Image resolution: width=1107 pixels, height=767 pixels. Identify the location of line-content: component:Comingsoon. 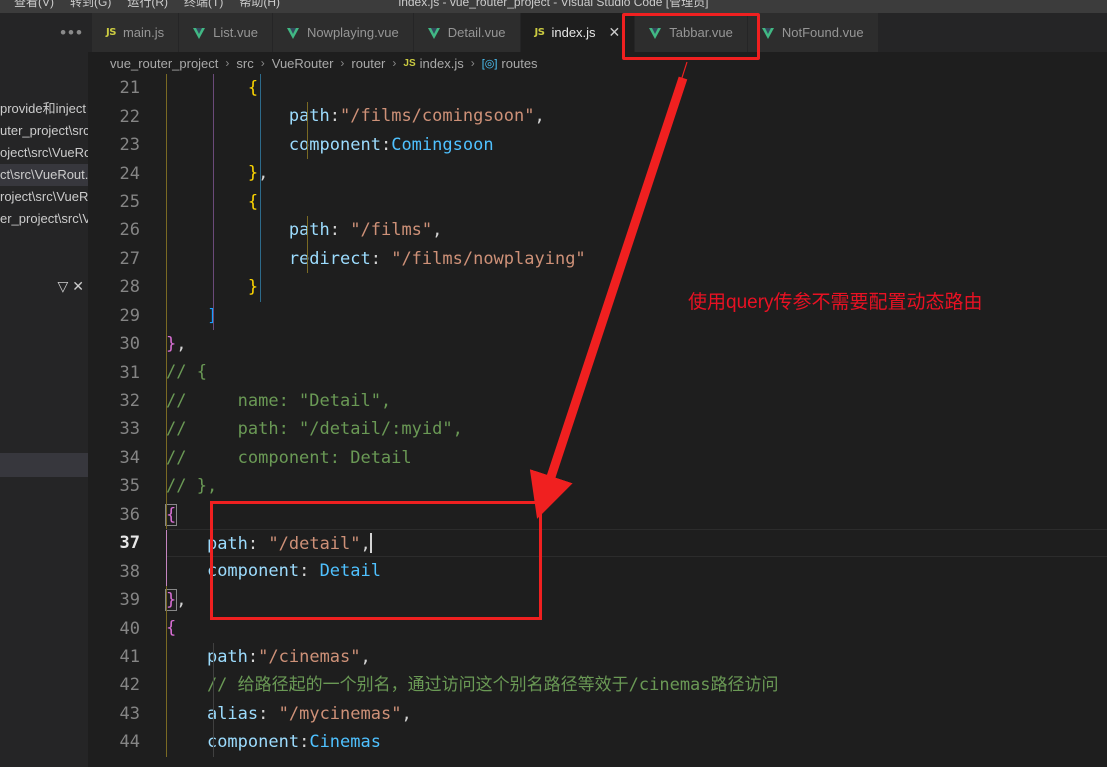
(636, 145).